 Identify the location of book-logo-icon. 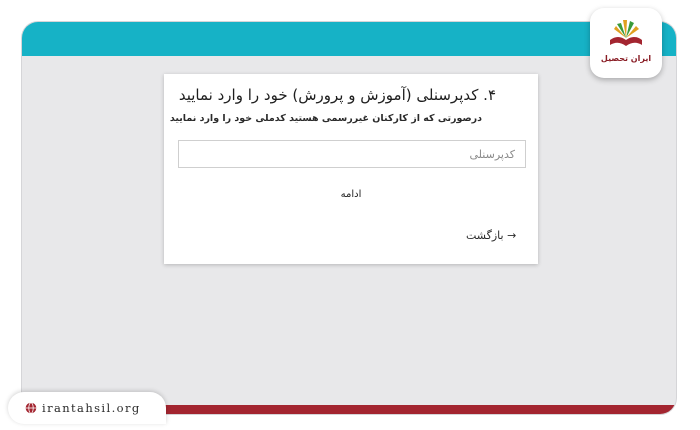
(626, 33).